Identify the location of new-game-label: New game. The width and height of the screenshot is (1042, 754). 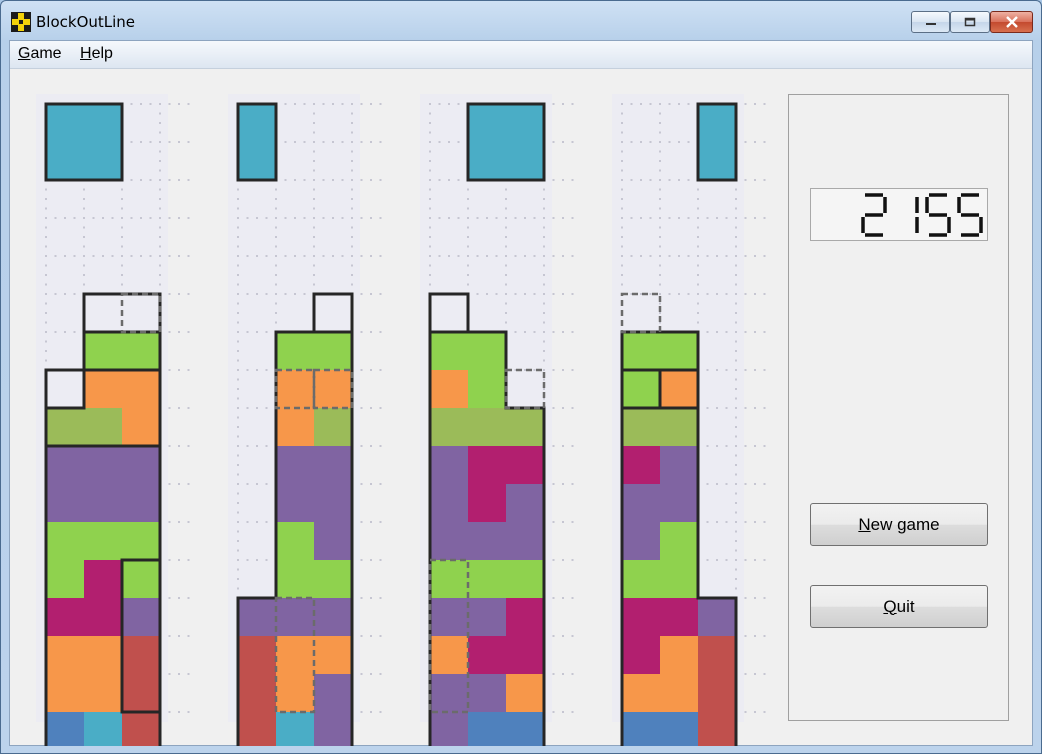
(899, 524).